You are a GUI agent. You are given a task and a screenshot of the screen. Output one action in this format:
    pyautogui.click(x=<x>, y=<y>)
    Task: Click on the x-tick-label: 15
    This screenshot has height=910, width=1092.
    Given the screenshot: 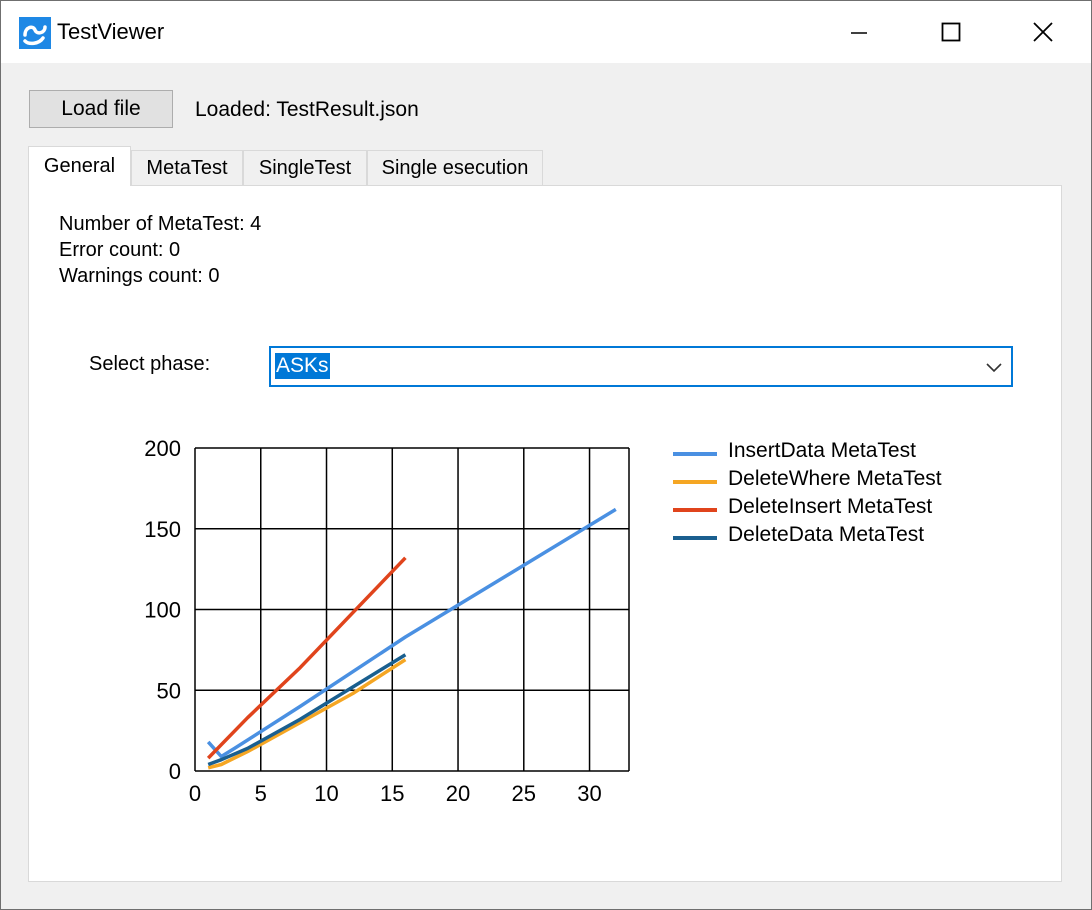 What is the action you would take?
    pyautogui.click(x=392, y=793)
    